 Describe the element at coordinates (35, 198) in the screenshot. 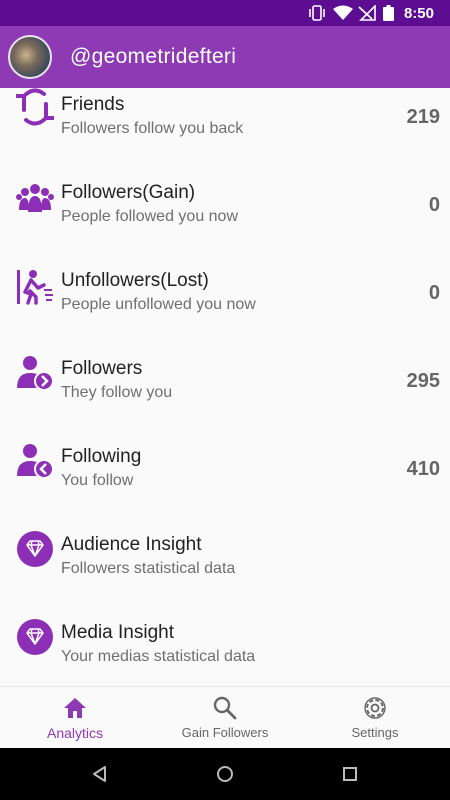

I see `group-icon` at that location.